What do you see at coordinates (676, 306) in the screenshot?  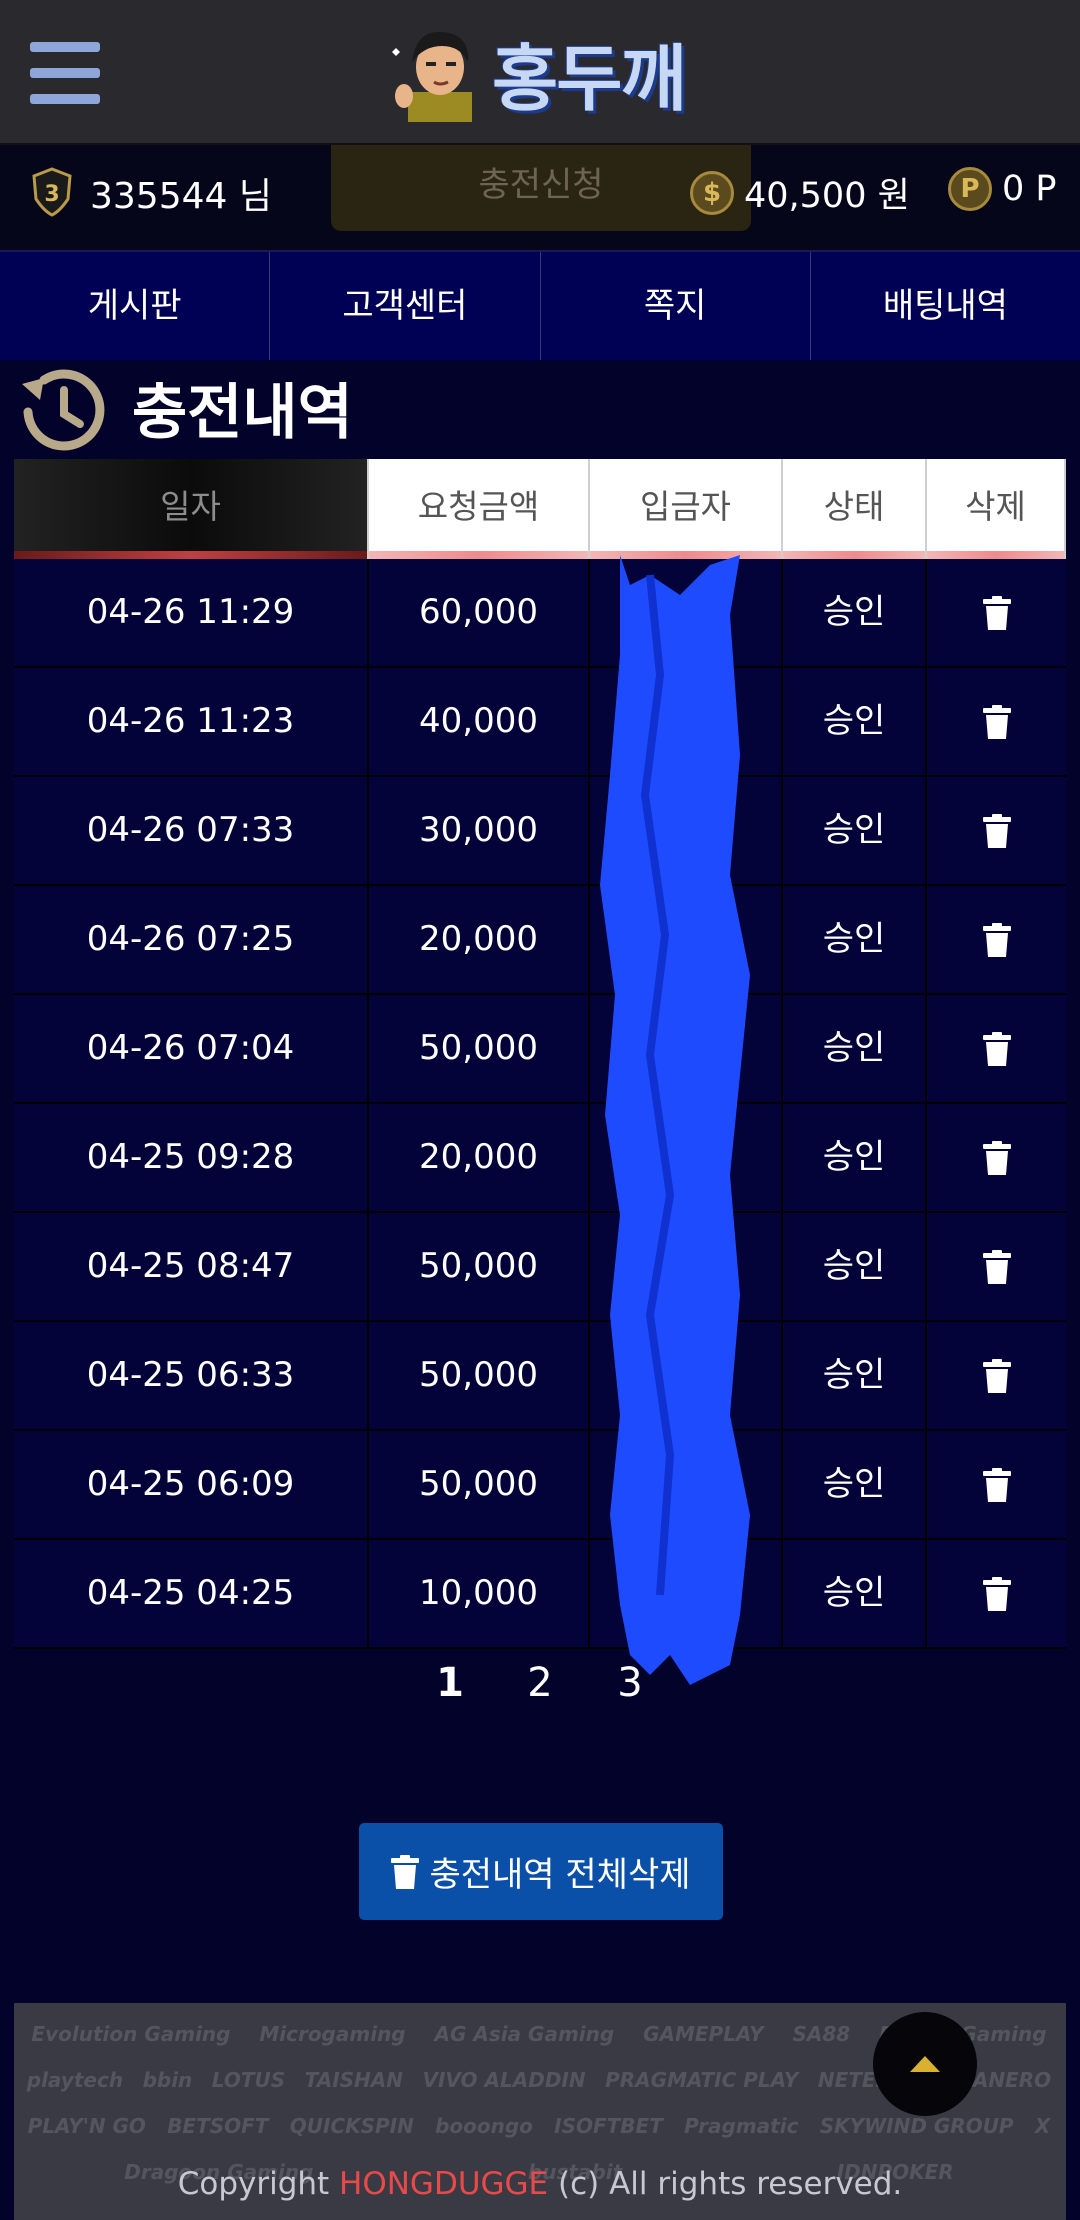 I see `nav-messages: 쪽지` at bounding box center [676, 306].